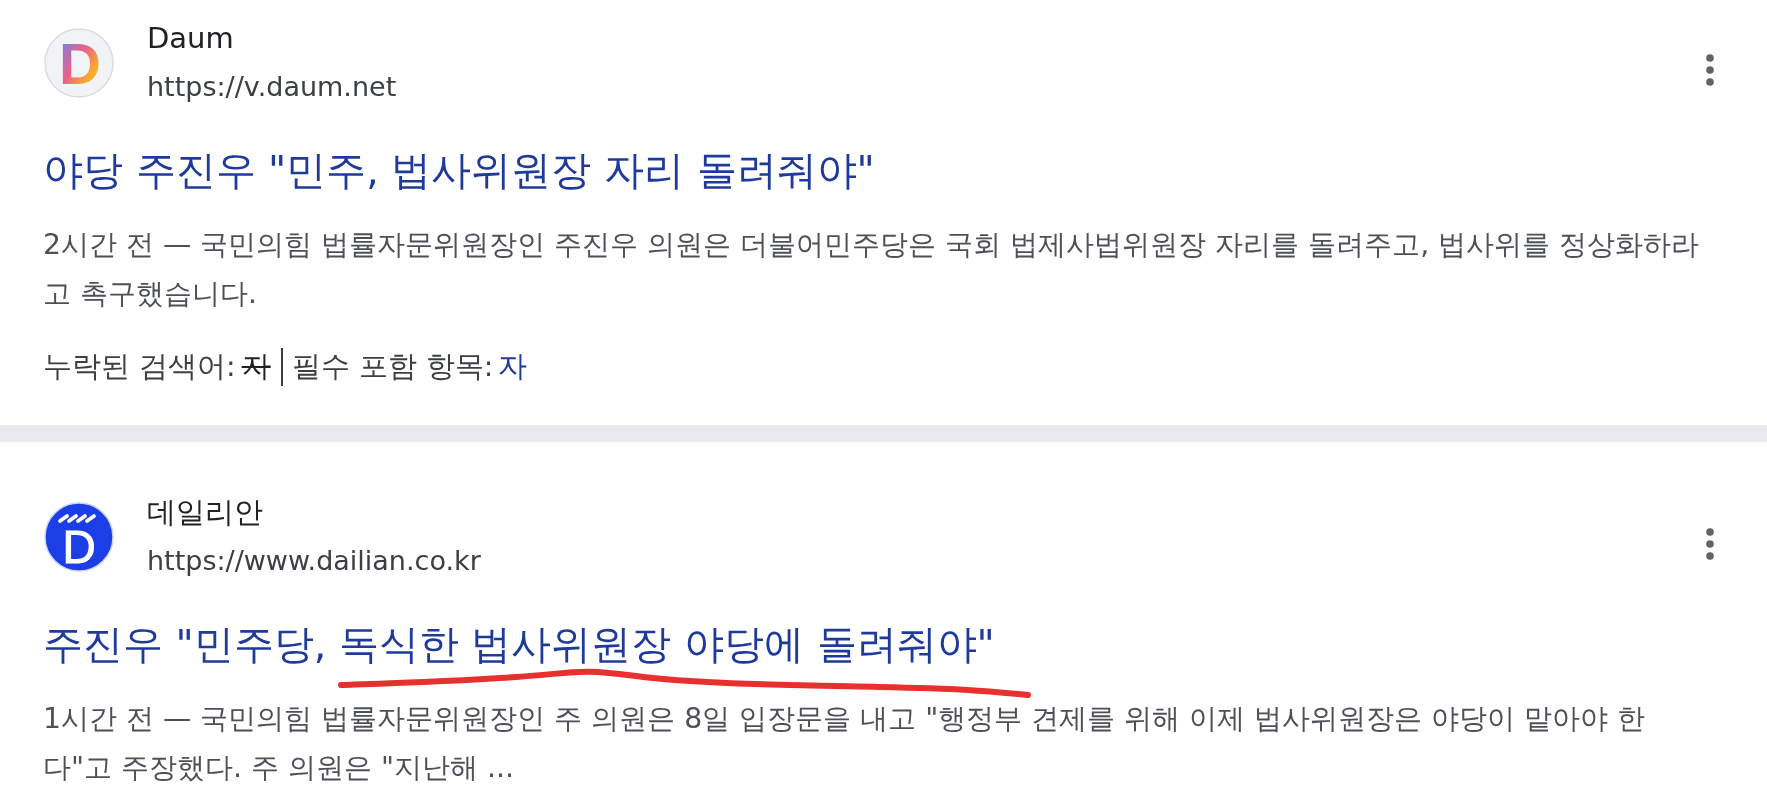 This screenshot has height=790, width=1767. I want to click on site-url: https://v.daum.net, so click(272, 87).